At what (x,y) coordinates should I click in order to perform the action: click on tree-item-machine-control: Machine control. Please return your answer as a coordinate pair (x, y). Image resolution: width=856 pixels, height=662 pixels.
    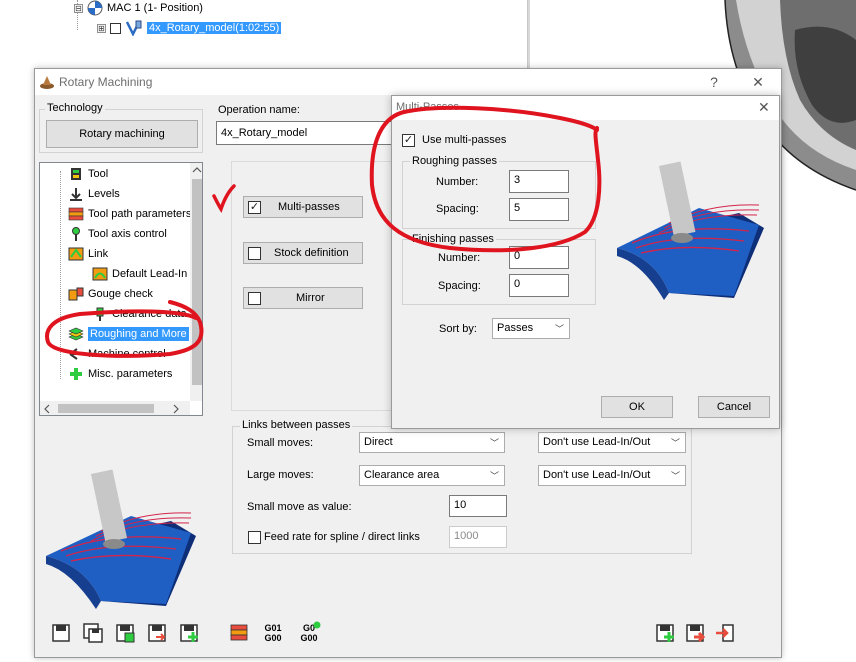
    Looking at the image, I should click on (117, 354).